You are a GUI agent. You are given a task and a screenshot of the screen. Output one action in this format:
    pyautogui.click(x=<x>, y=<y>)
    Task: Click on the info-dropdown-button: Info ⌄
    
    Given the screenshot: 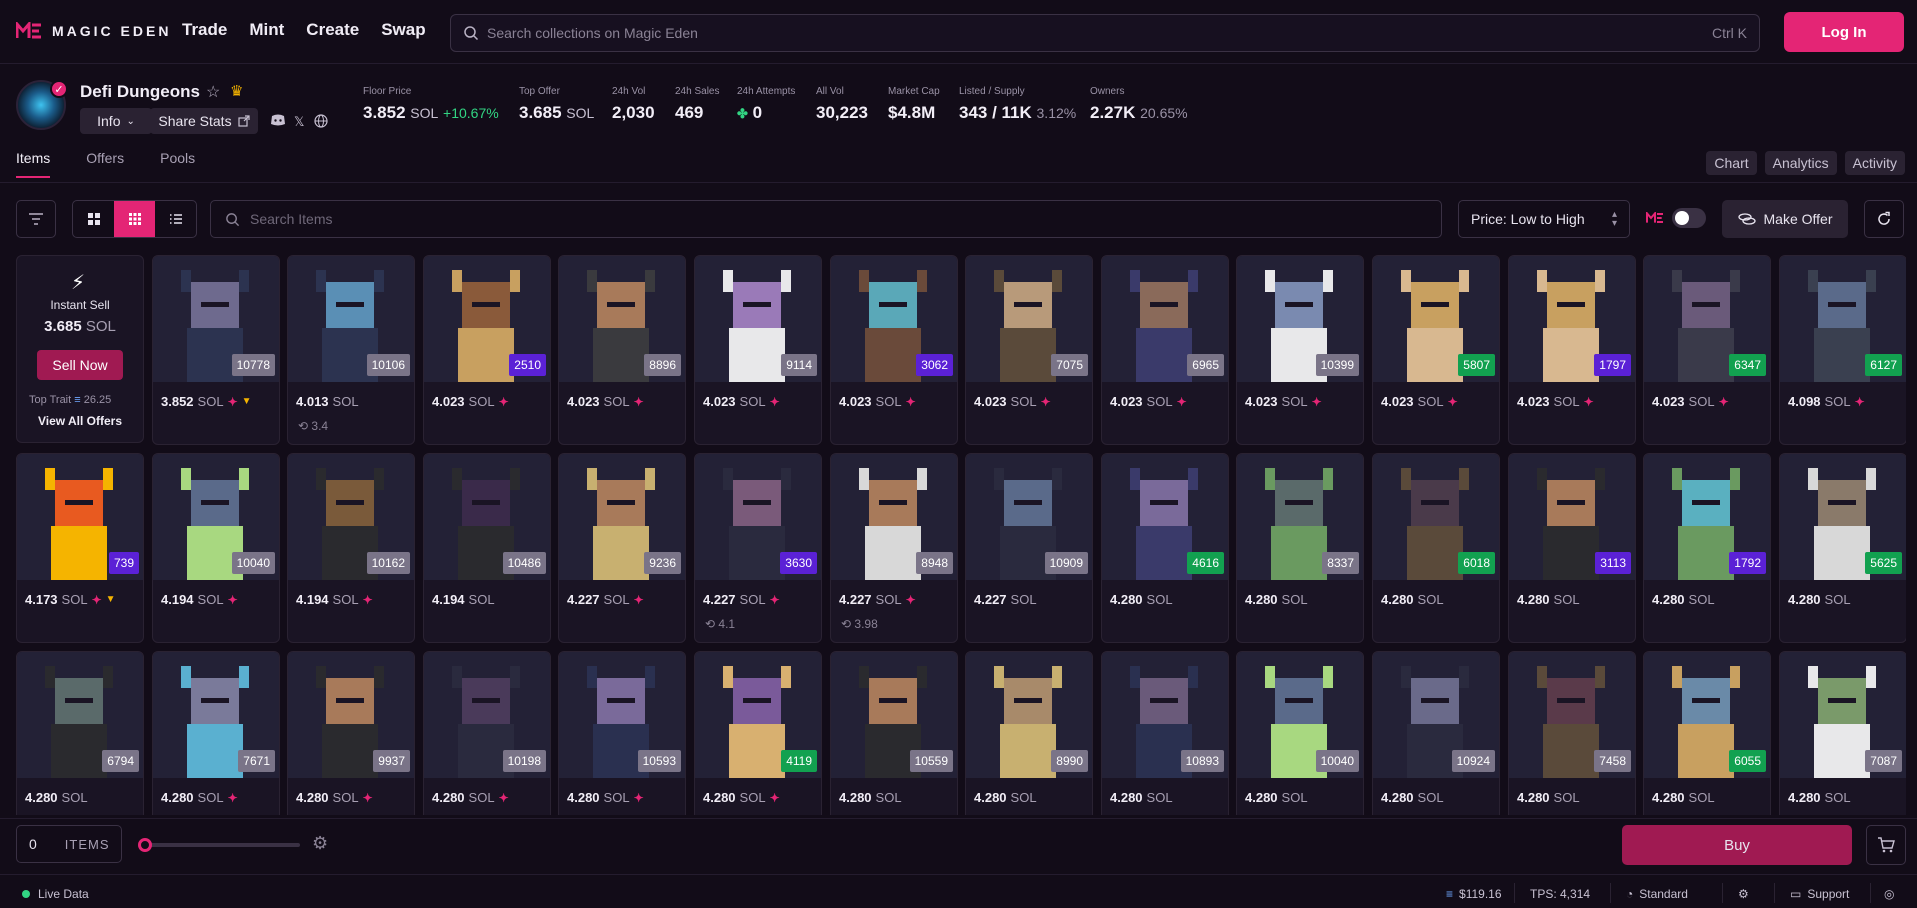 What is the action you would take?
    pyautogui.click(x=116, y=121)
    